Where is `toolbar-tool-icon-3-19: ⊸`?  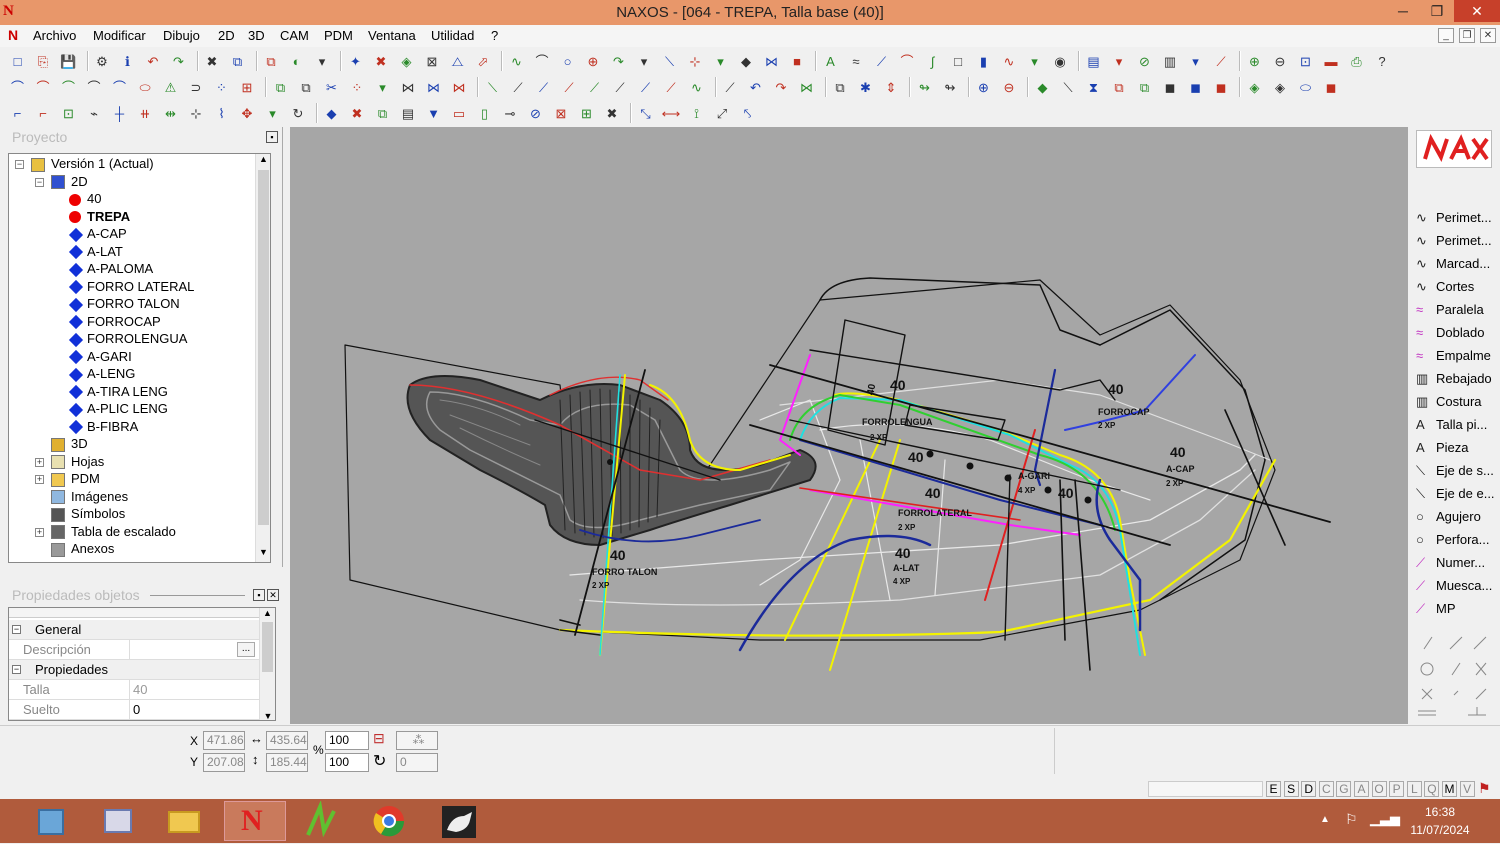 toolbar-tool-icon-3-19: ⊸ is located at coordinates (510, 113).